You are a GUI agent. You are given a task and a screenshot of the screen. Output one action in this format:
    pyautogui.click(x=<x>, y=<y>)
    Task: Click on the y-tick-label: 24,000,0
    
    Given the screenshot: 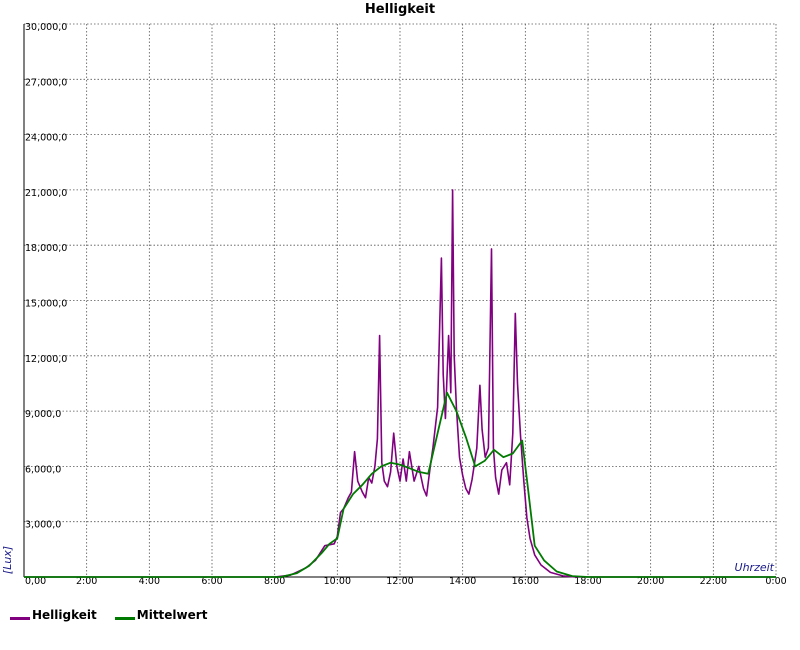 What is the action you would take?
    pyautogui.click(x=46, y=138)
    